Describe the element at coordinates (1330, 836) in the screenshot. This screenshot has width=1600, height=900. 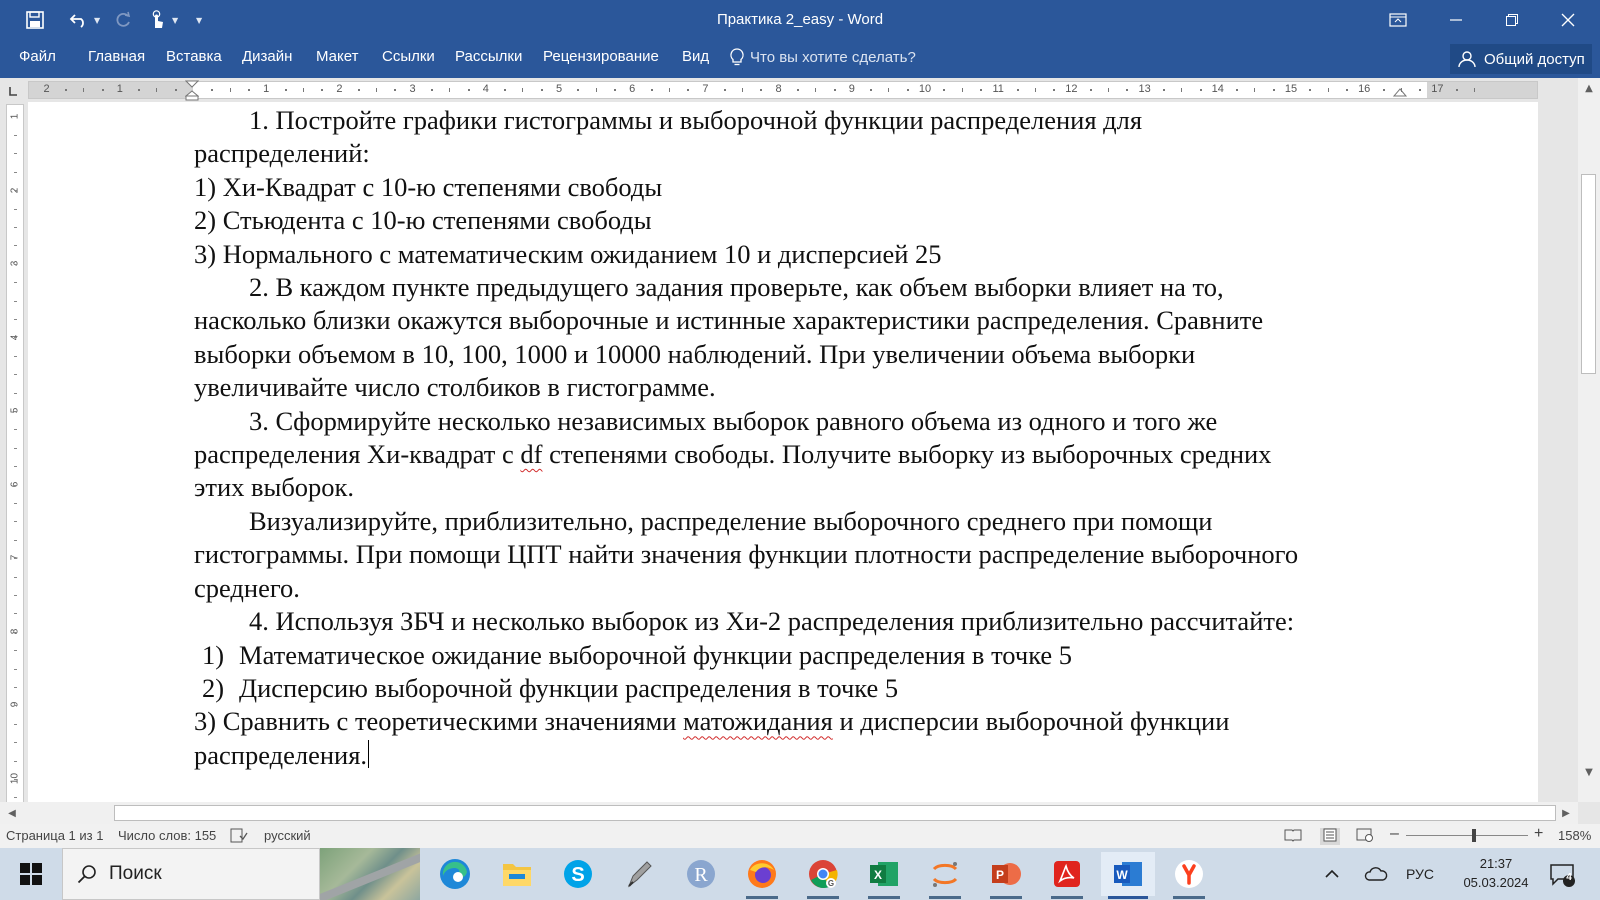
I see `print-layout-icon` at that location.